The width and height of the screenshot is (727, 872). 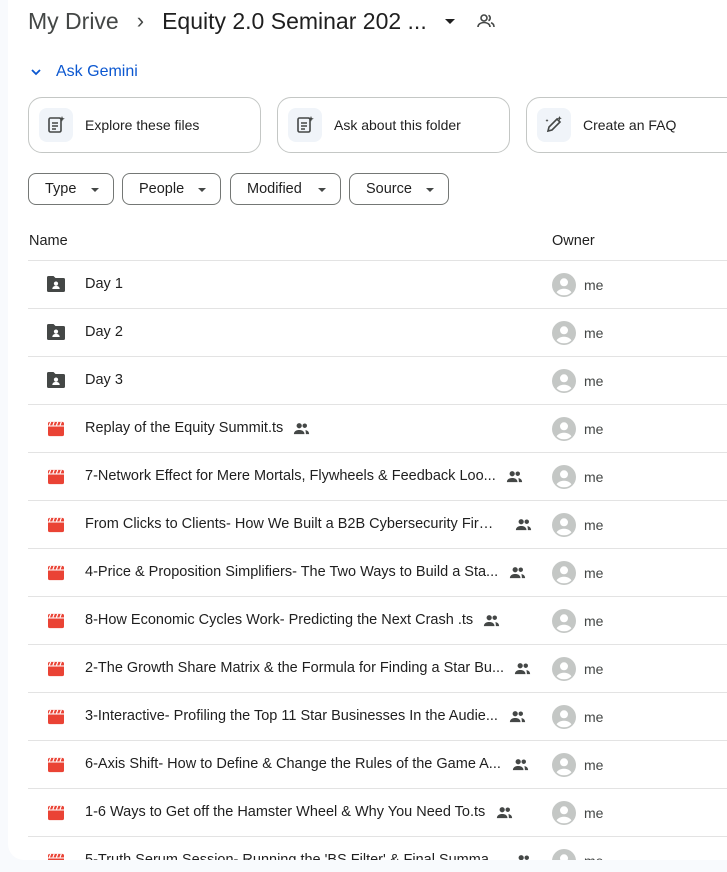 I want to click on filter-people: People, so click(x=171, y=189).